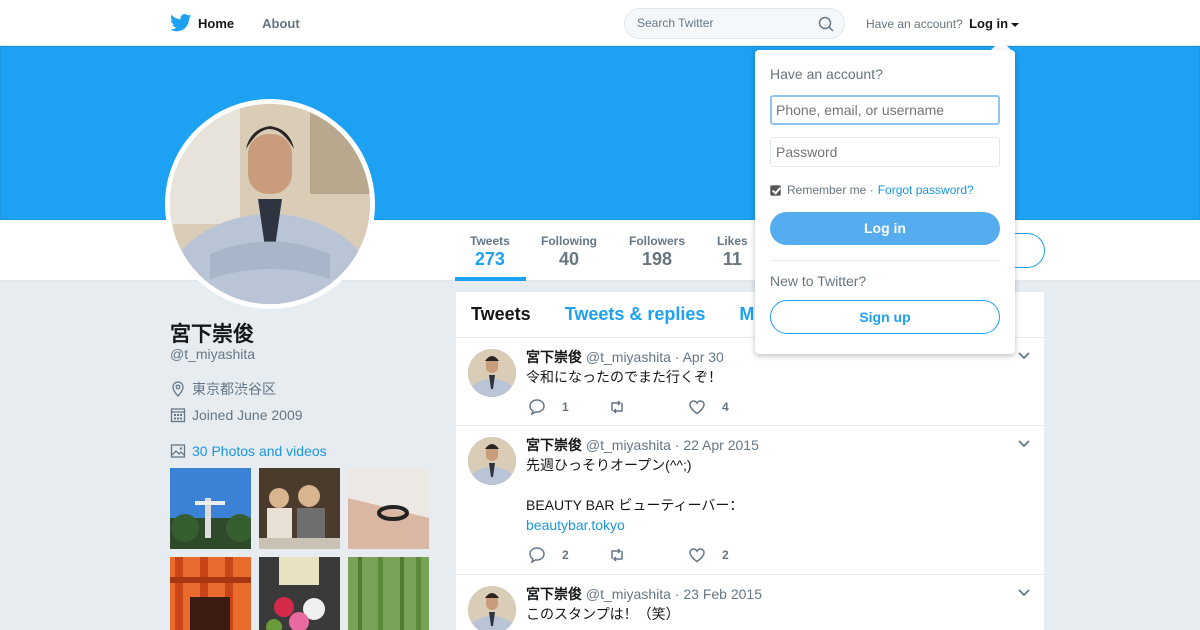  I want to click on tweet-header: 宮下崇俊 @t_miyashita · 23 Feb 2015, so click(644, 594).